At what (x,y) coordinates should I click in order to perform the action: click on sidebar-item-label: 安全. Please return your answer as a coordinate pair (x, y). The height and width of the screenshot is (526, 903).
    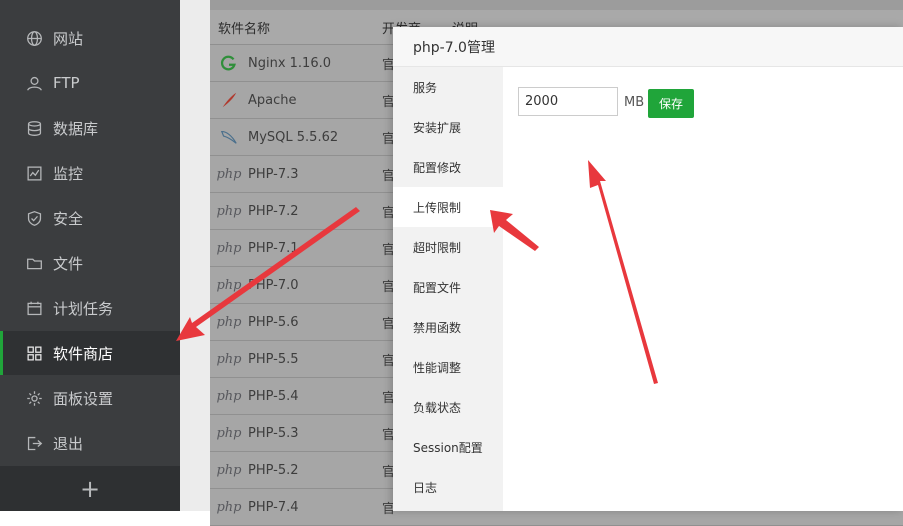
    Looking at the image, I should click on (68, 218).